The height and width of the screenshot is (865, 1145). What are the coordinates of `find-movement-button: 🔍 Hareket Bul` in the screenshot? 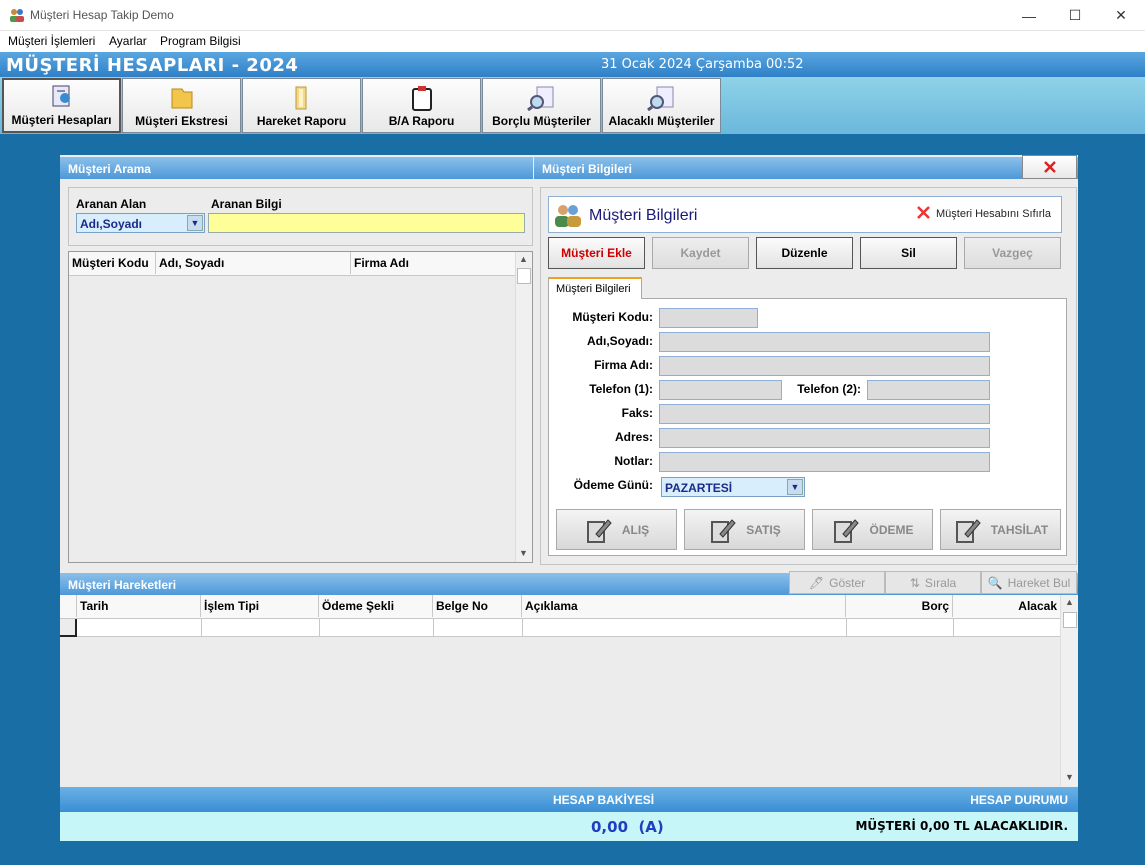 It's located at (1029, 582).